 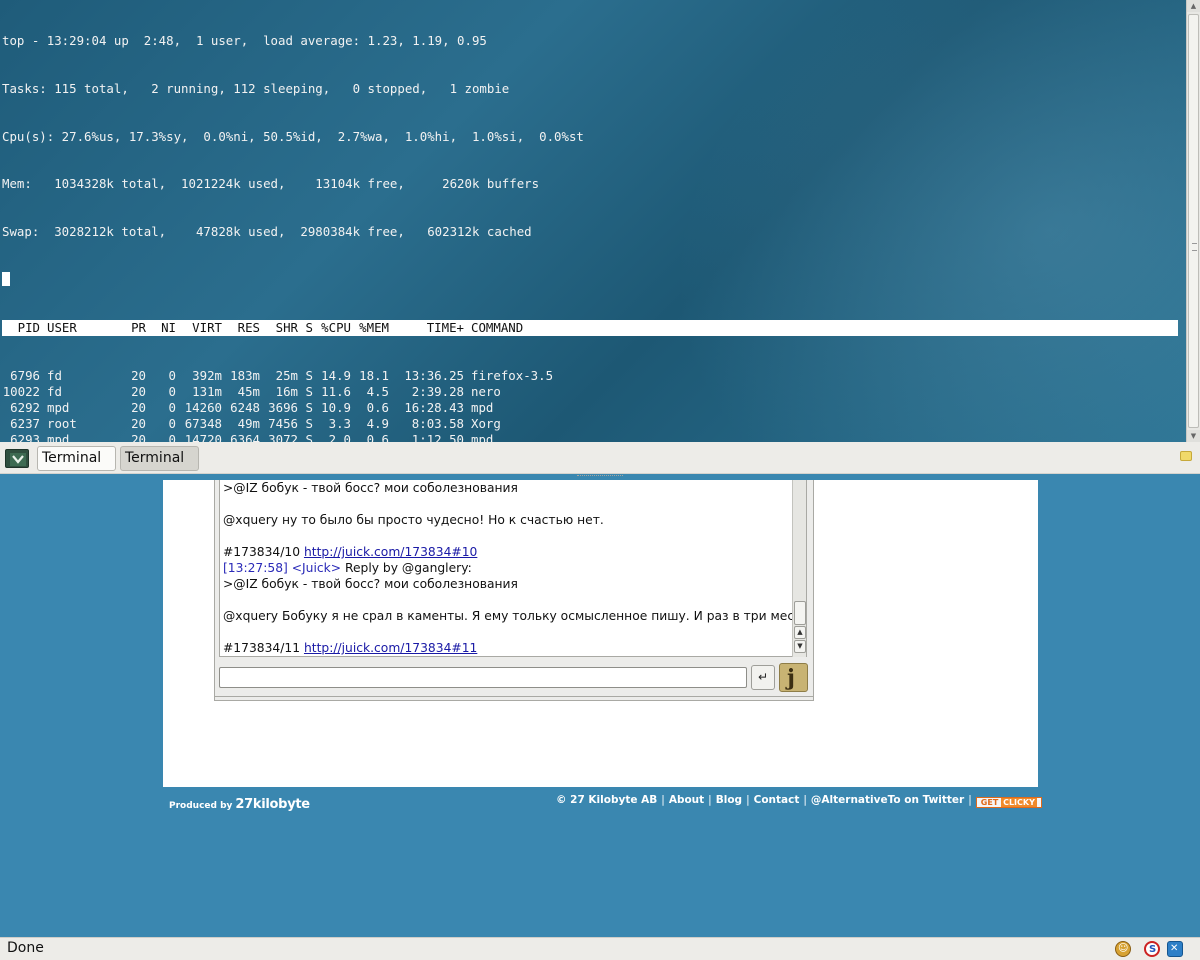 I want to click on process-time: 8:03.58, so click(x=437, y=423).